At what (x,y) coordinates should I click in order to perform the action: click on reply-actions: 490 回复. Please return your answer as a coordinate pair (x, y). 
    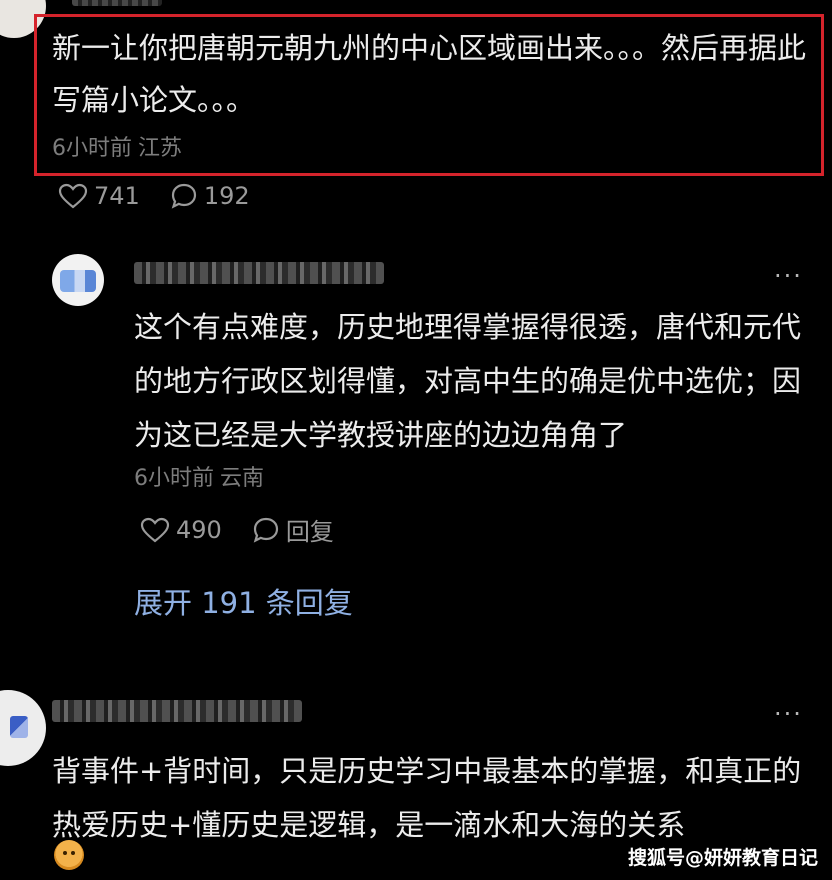
    Looking at the image, I should click on (252, 529).